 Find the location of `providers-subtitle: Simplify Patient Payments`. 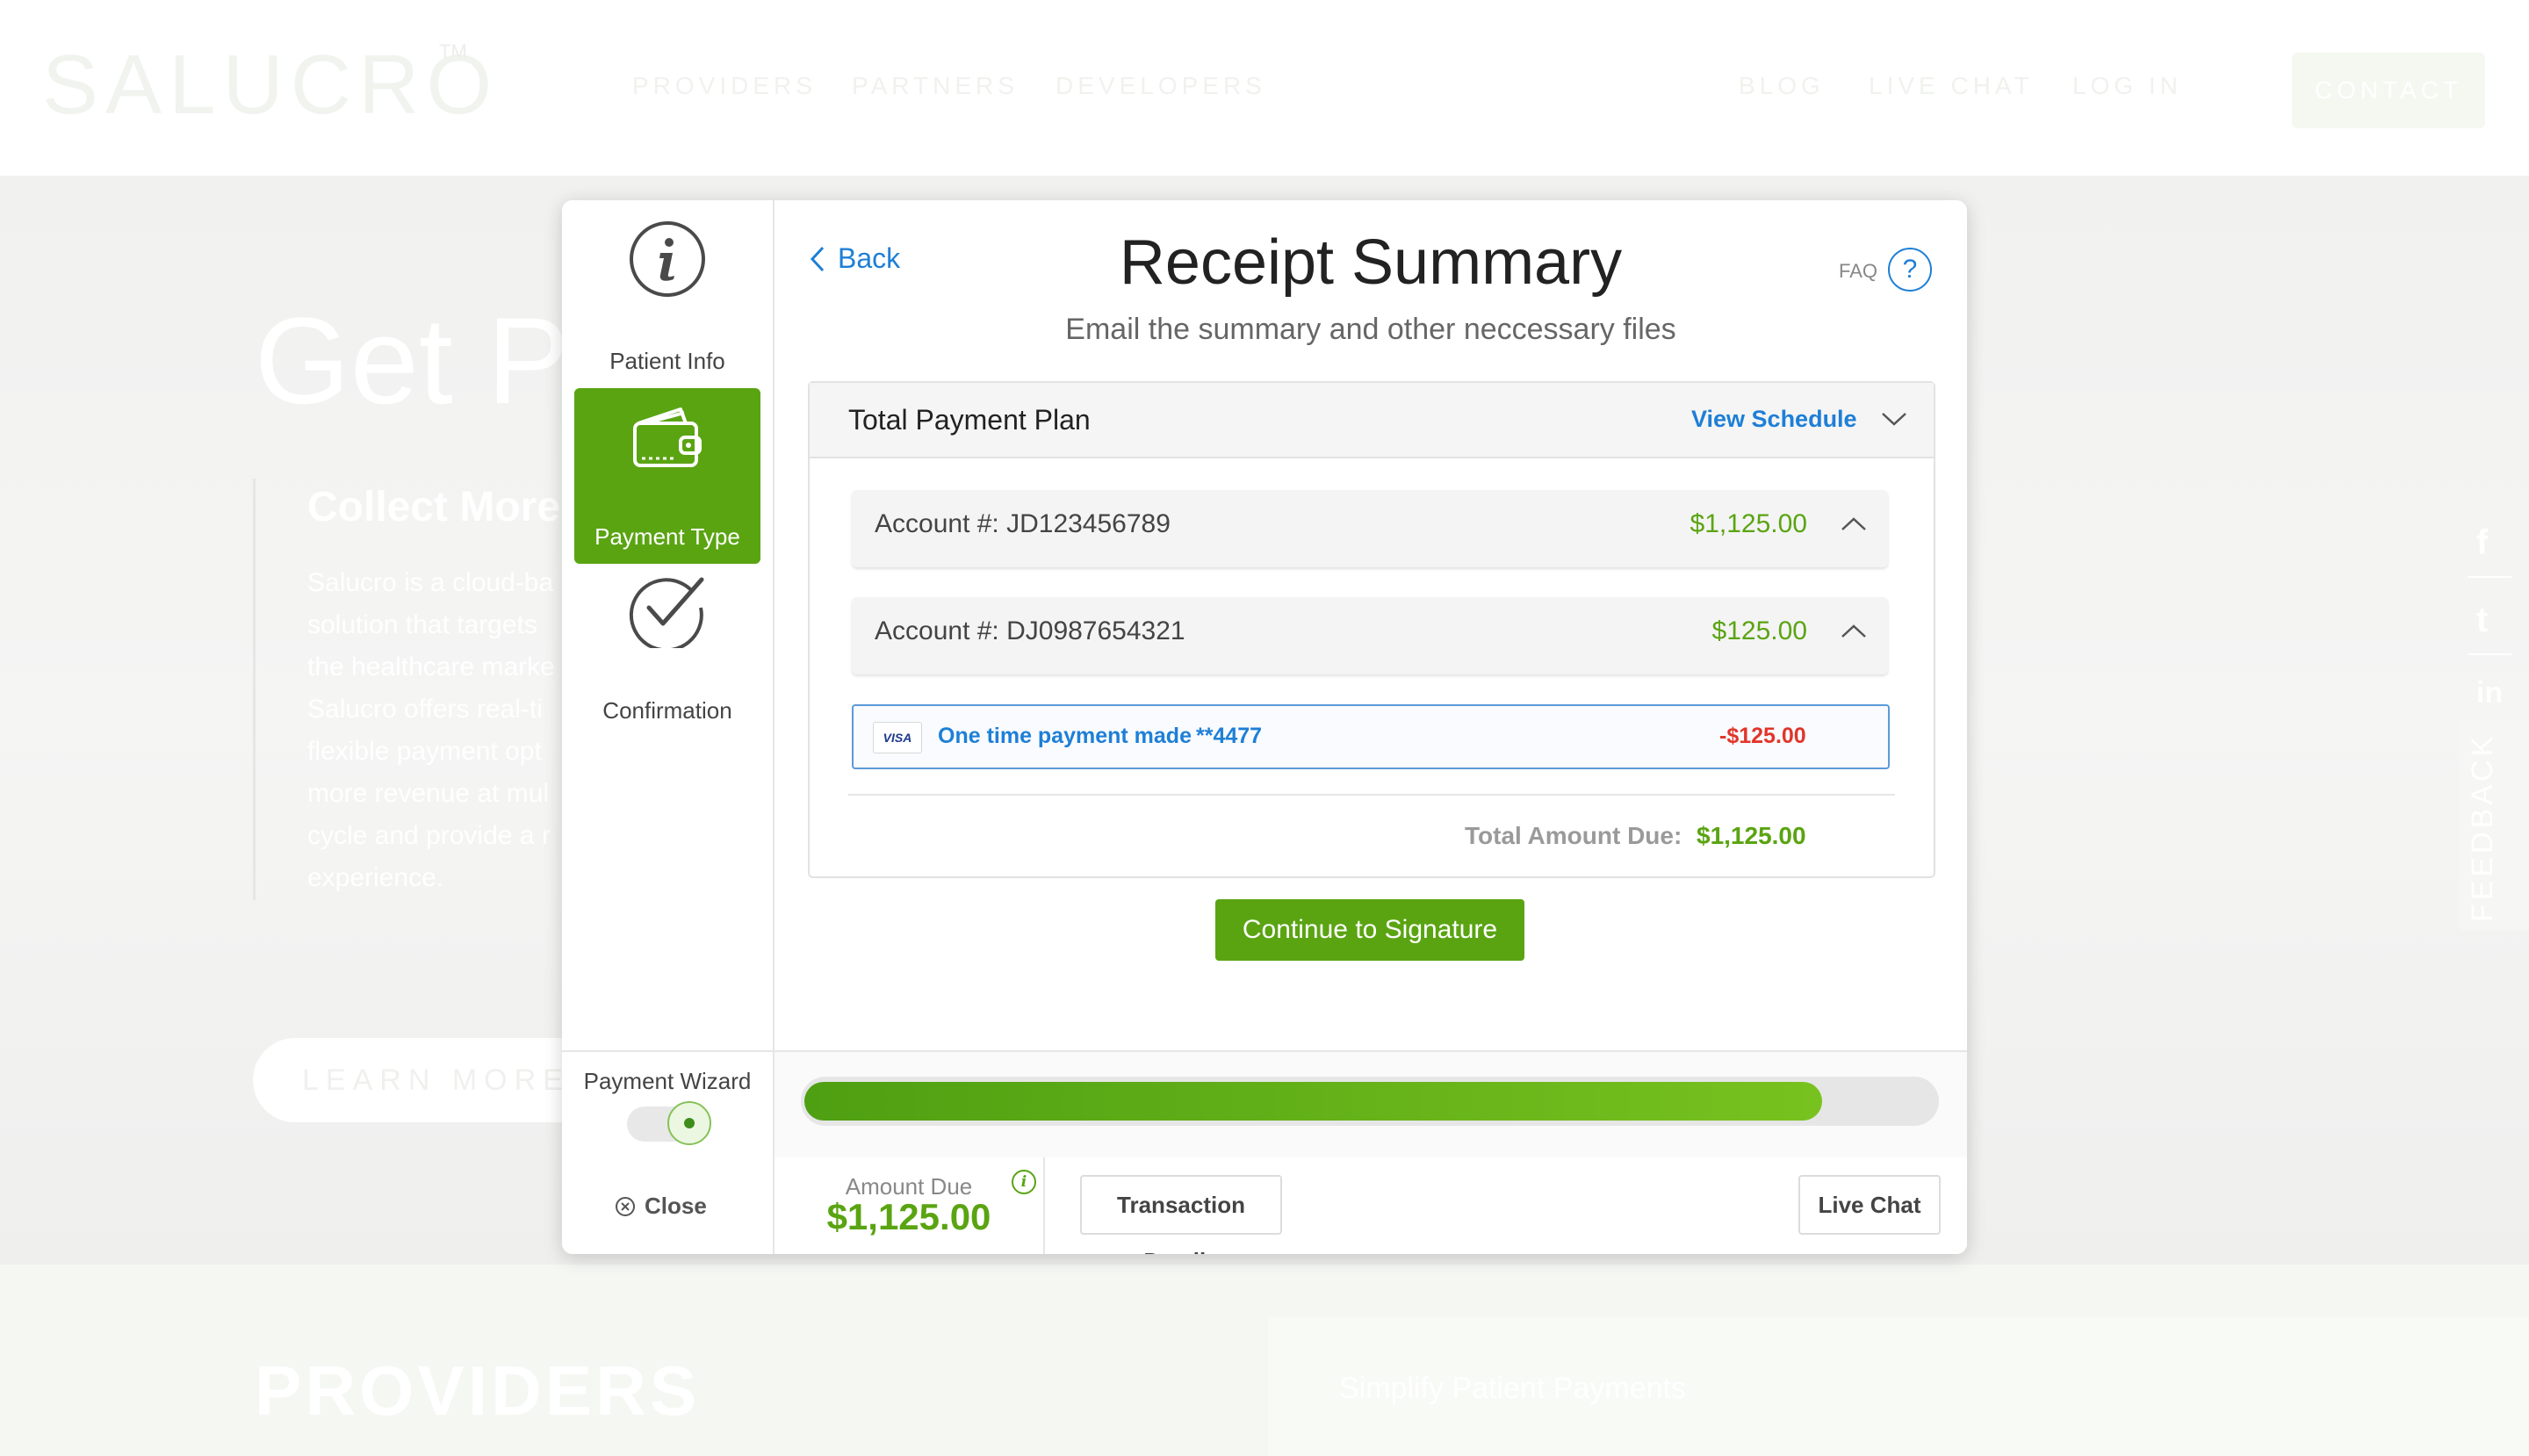

providers-subtitle: Simplify Patient Payments is located at coordinates (1513, 1388).